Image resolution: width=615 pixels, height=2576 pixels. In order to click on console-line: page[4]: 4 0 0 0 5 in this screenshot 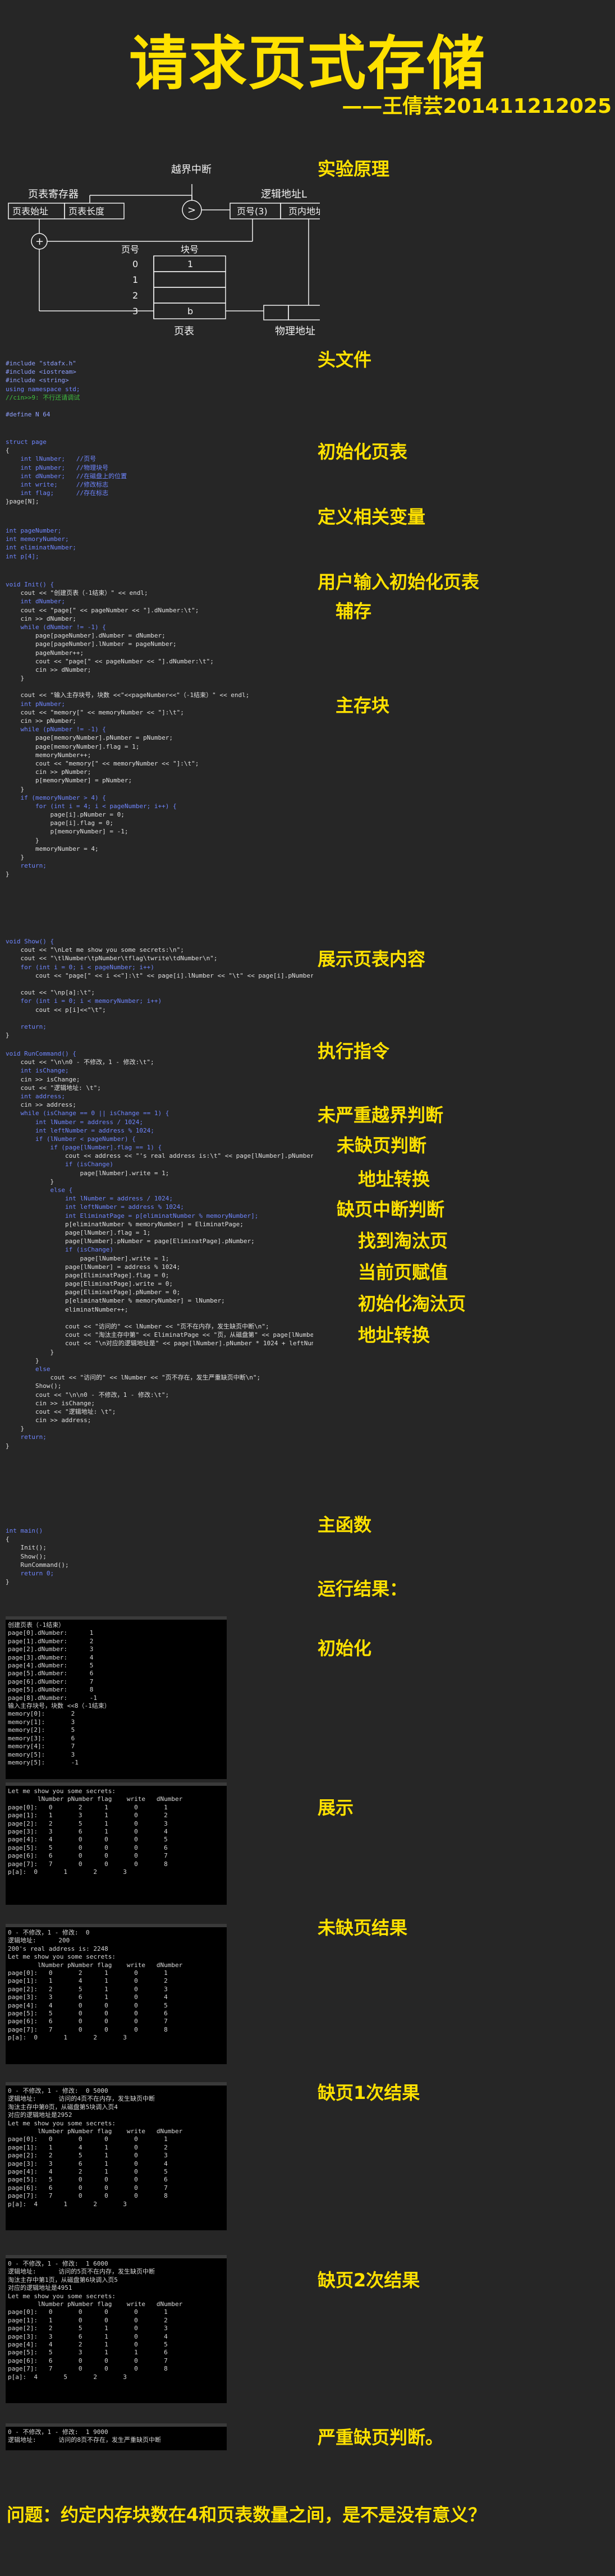, I will do `click(88, 1840)`.